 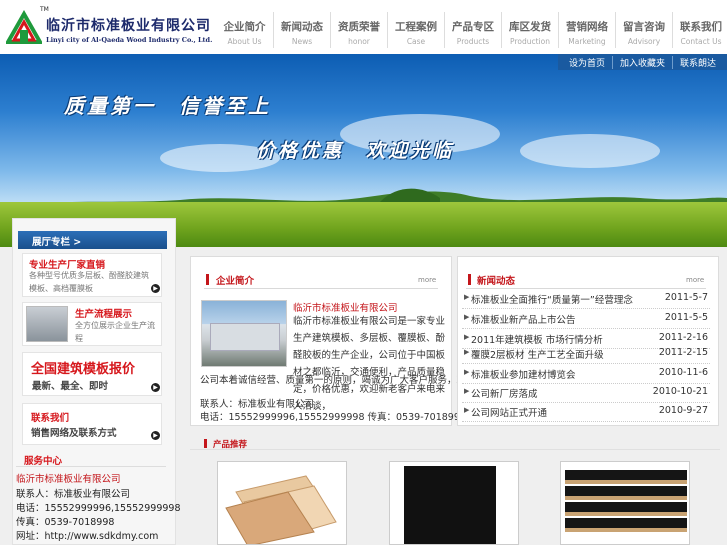 What do you see at coordinates (70, 386) in the screenshot?
I see `sidebar-box-subtitle: 最新、最全、即时` at bounding box center [70, 386].